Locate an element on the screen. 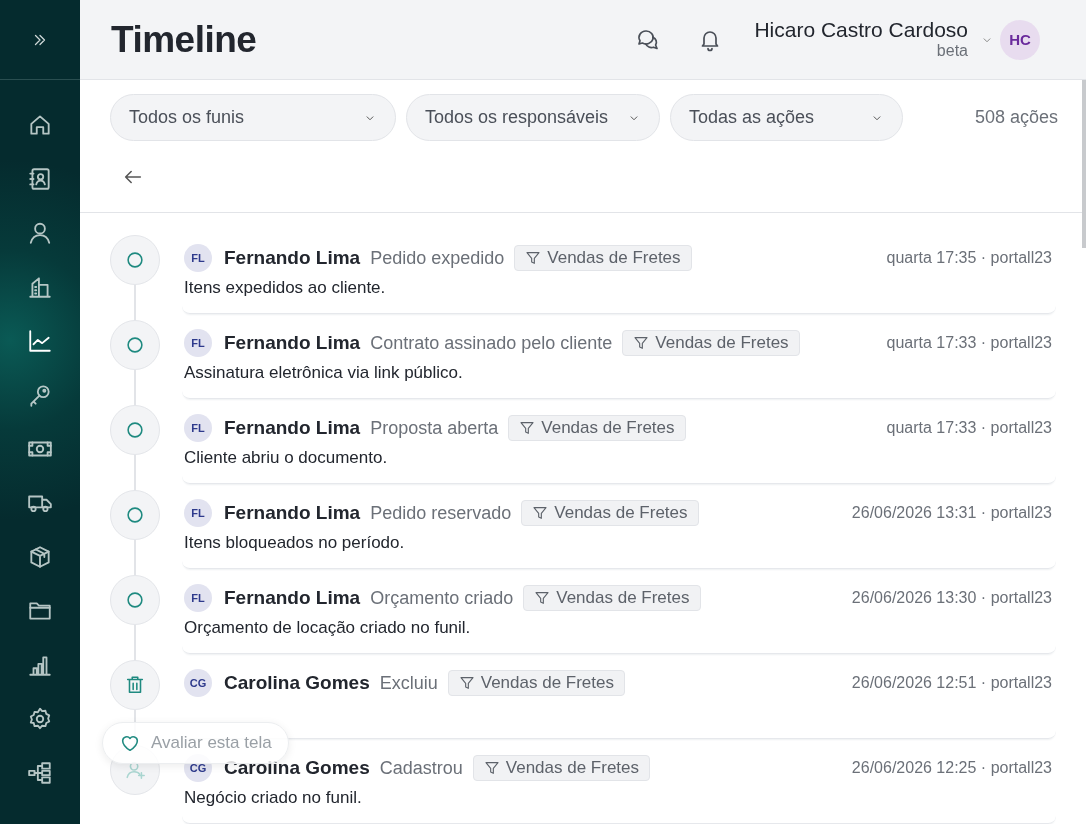  building-icon is located at coordinates (40, 287).